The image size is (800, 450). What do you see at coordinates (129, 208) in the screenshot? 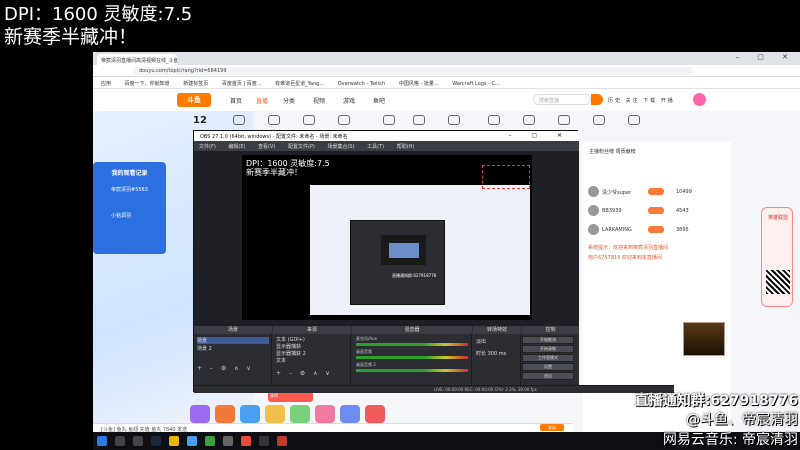
I see `watch-history-card: 我的观看记录 帝宸清羽#5563 小铭调羽` at bounding box center [129, 208].